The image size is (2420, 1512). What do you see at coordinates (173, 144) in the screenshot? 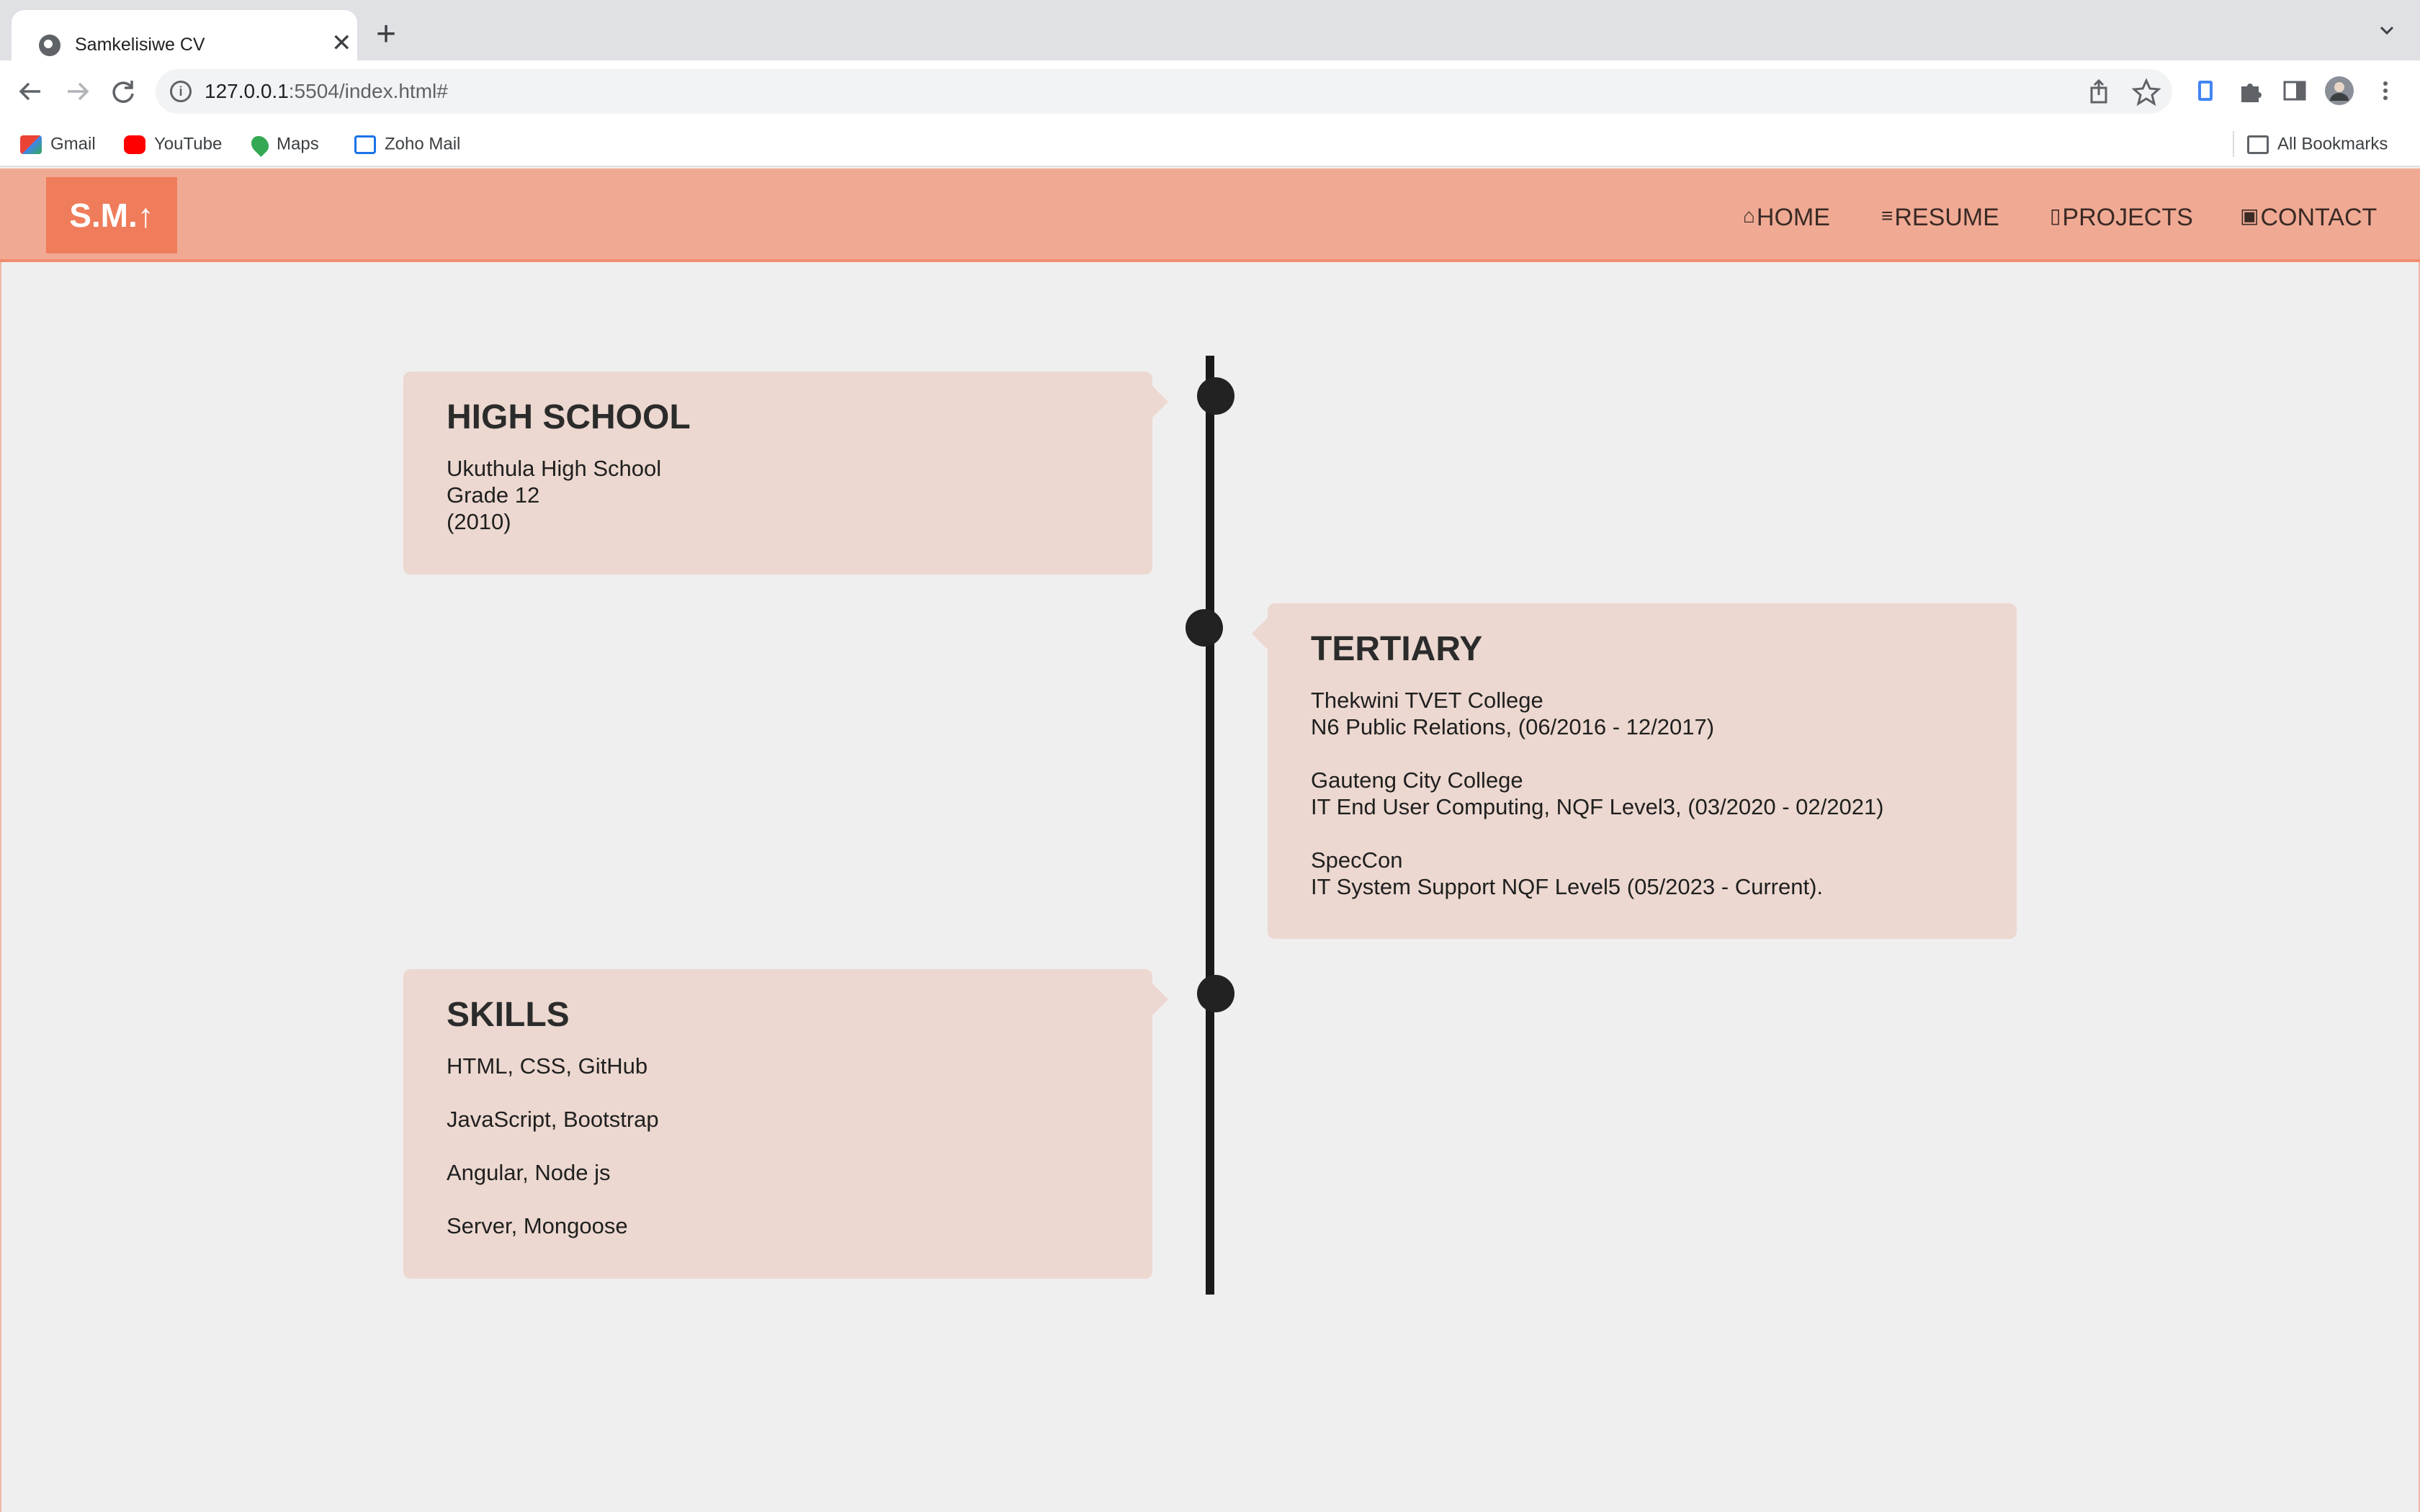
I see `bookmark-youtube: YouTube` at bounding box center [173, 144].